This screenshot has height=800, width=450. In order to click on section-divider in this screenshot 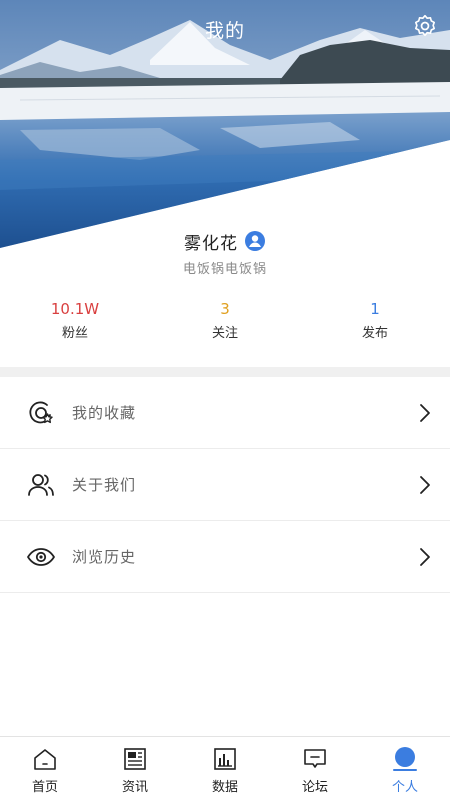, I will do `click(225, 372)`.